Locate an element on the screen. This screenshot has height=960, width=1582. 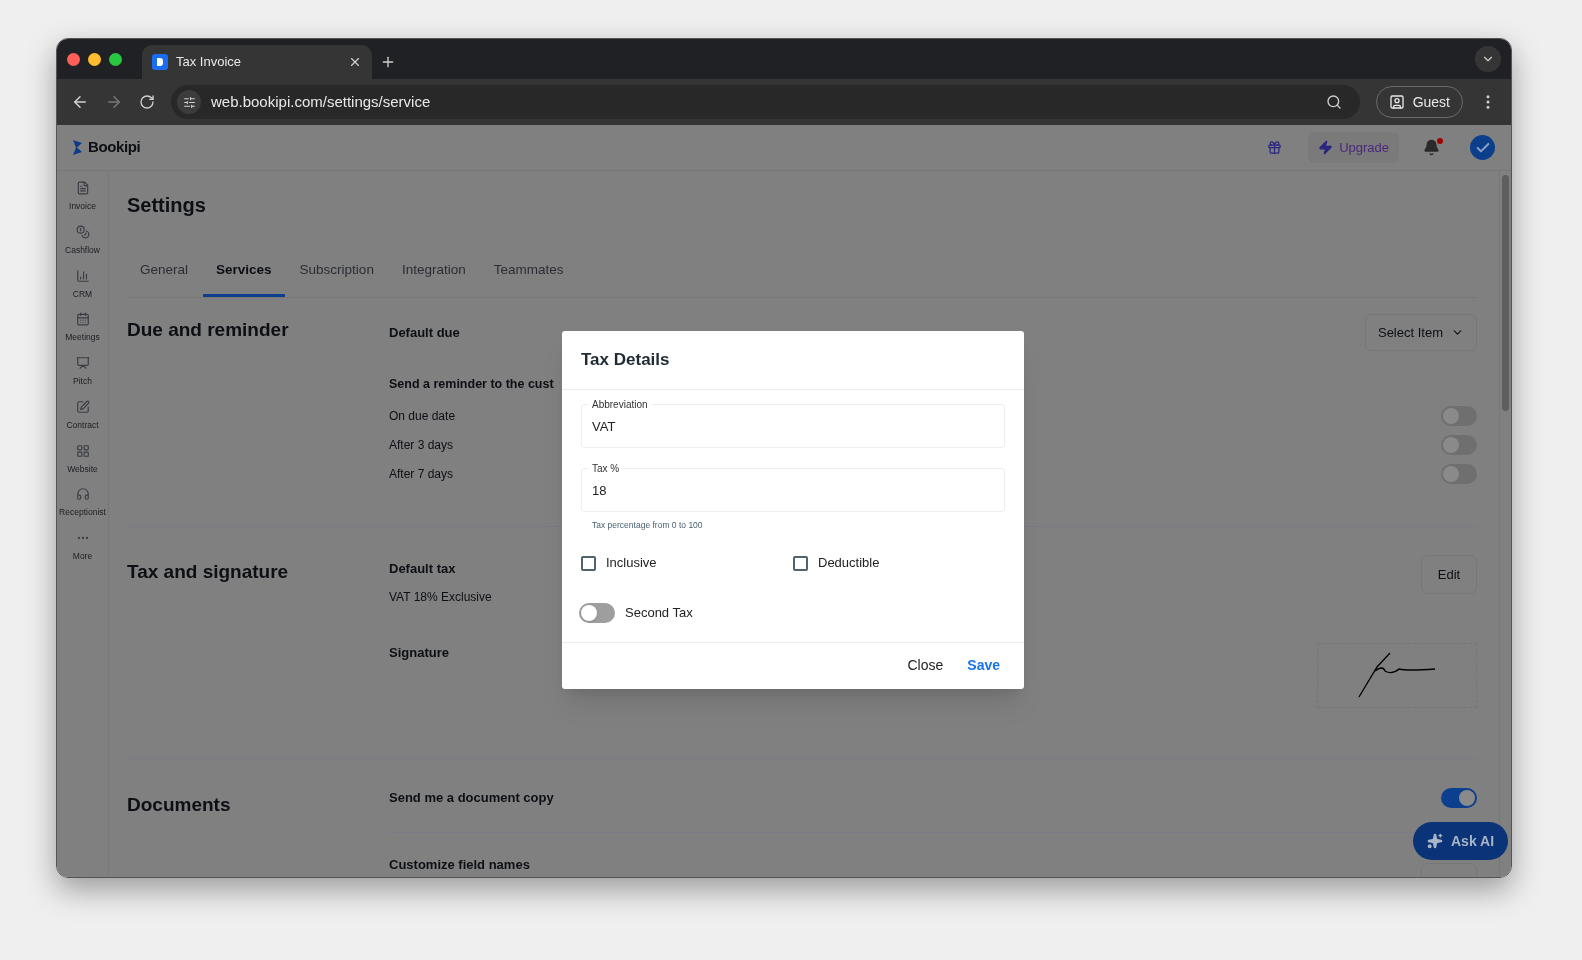
sidebar-item: CRM is located at coordinates (83, 284).